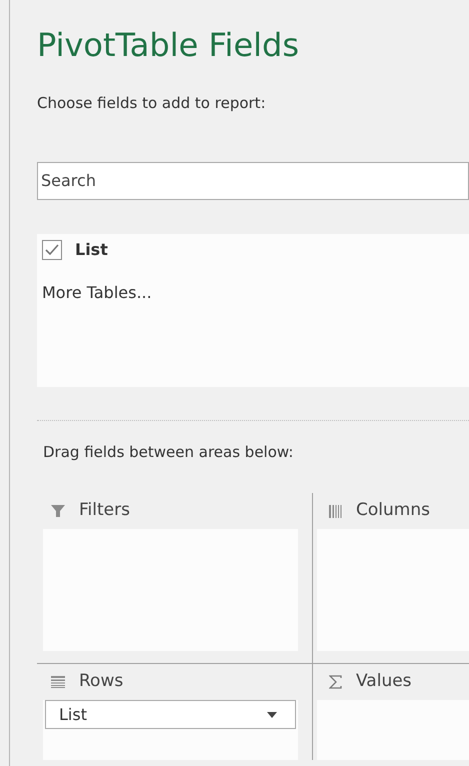  I want to click on area-label: Columns, so click(393, 510).